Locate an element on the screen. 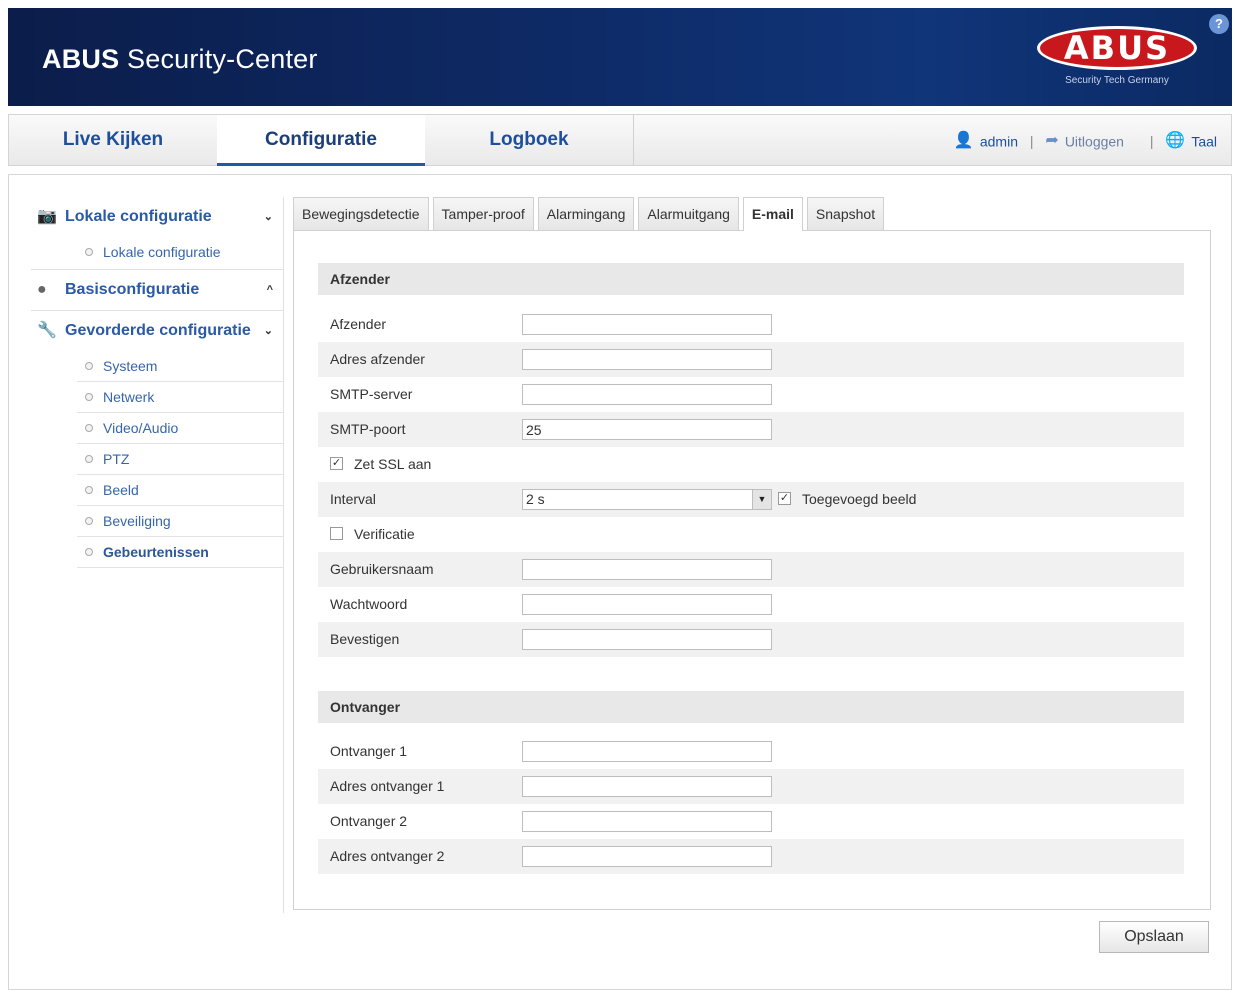 Image resolution: width=1235 pixels, height=995 pixels. sender-input is located at coordinates (647, 324).